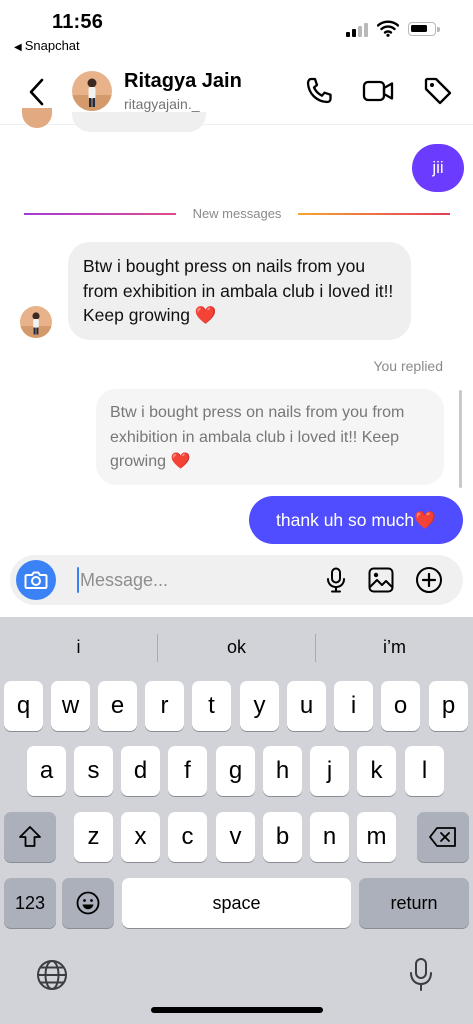 The height and width of the screenshot is (1024, 473). I want to click on suggestion-3: i’m, so click(394, 647).